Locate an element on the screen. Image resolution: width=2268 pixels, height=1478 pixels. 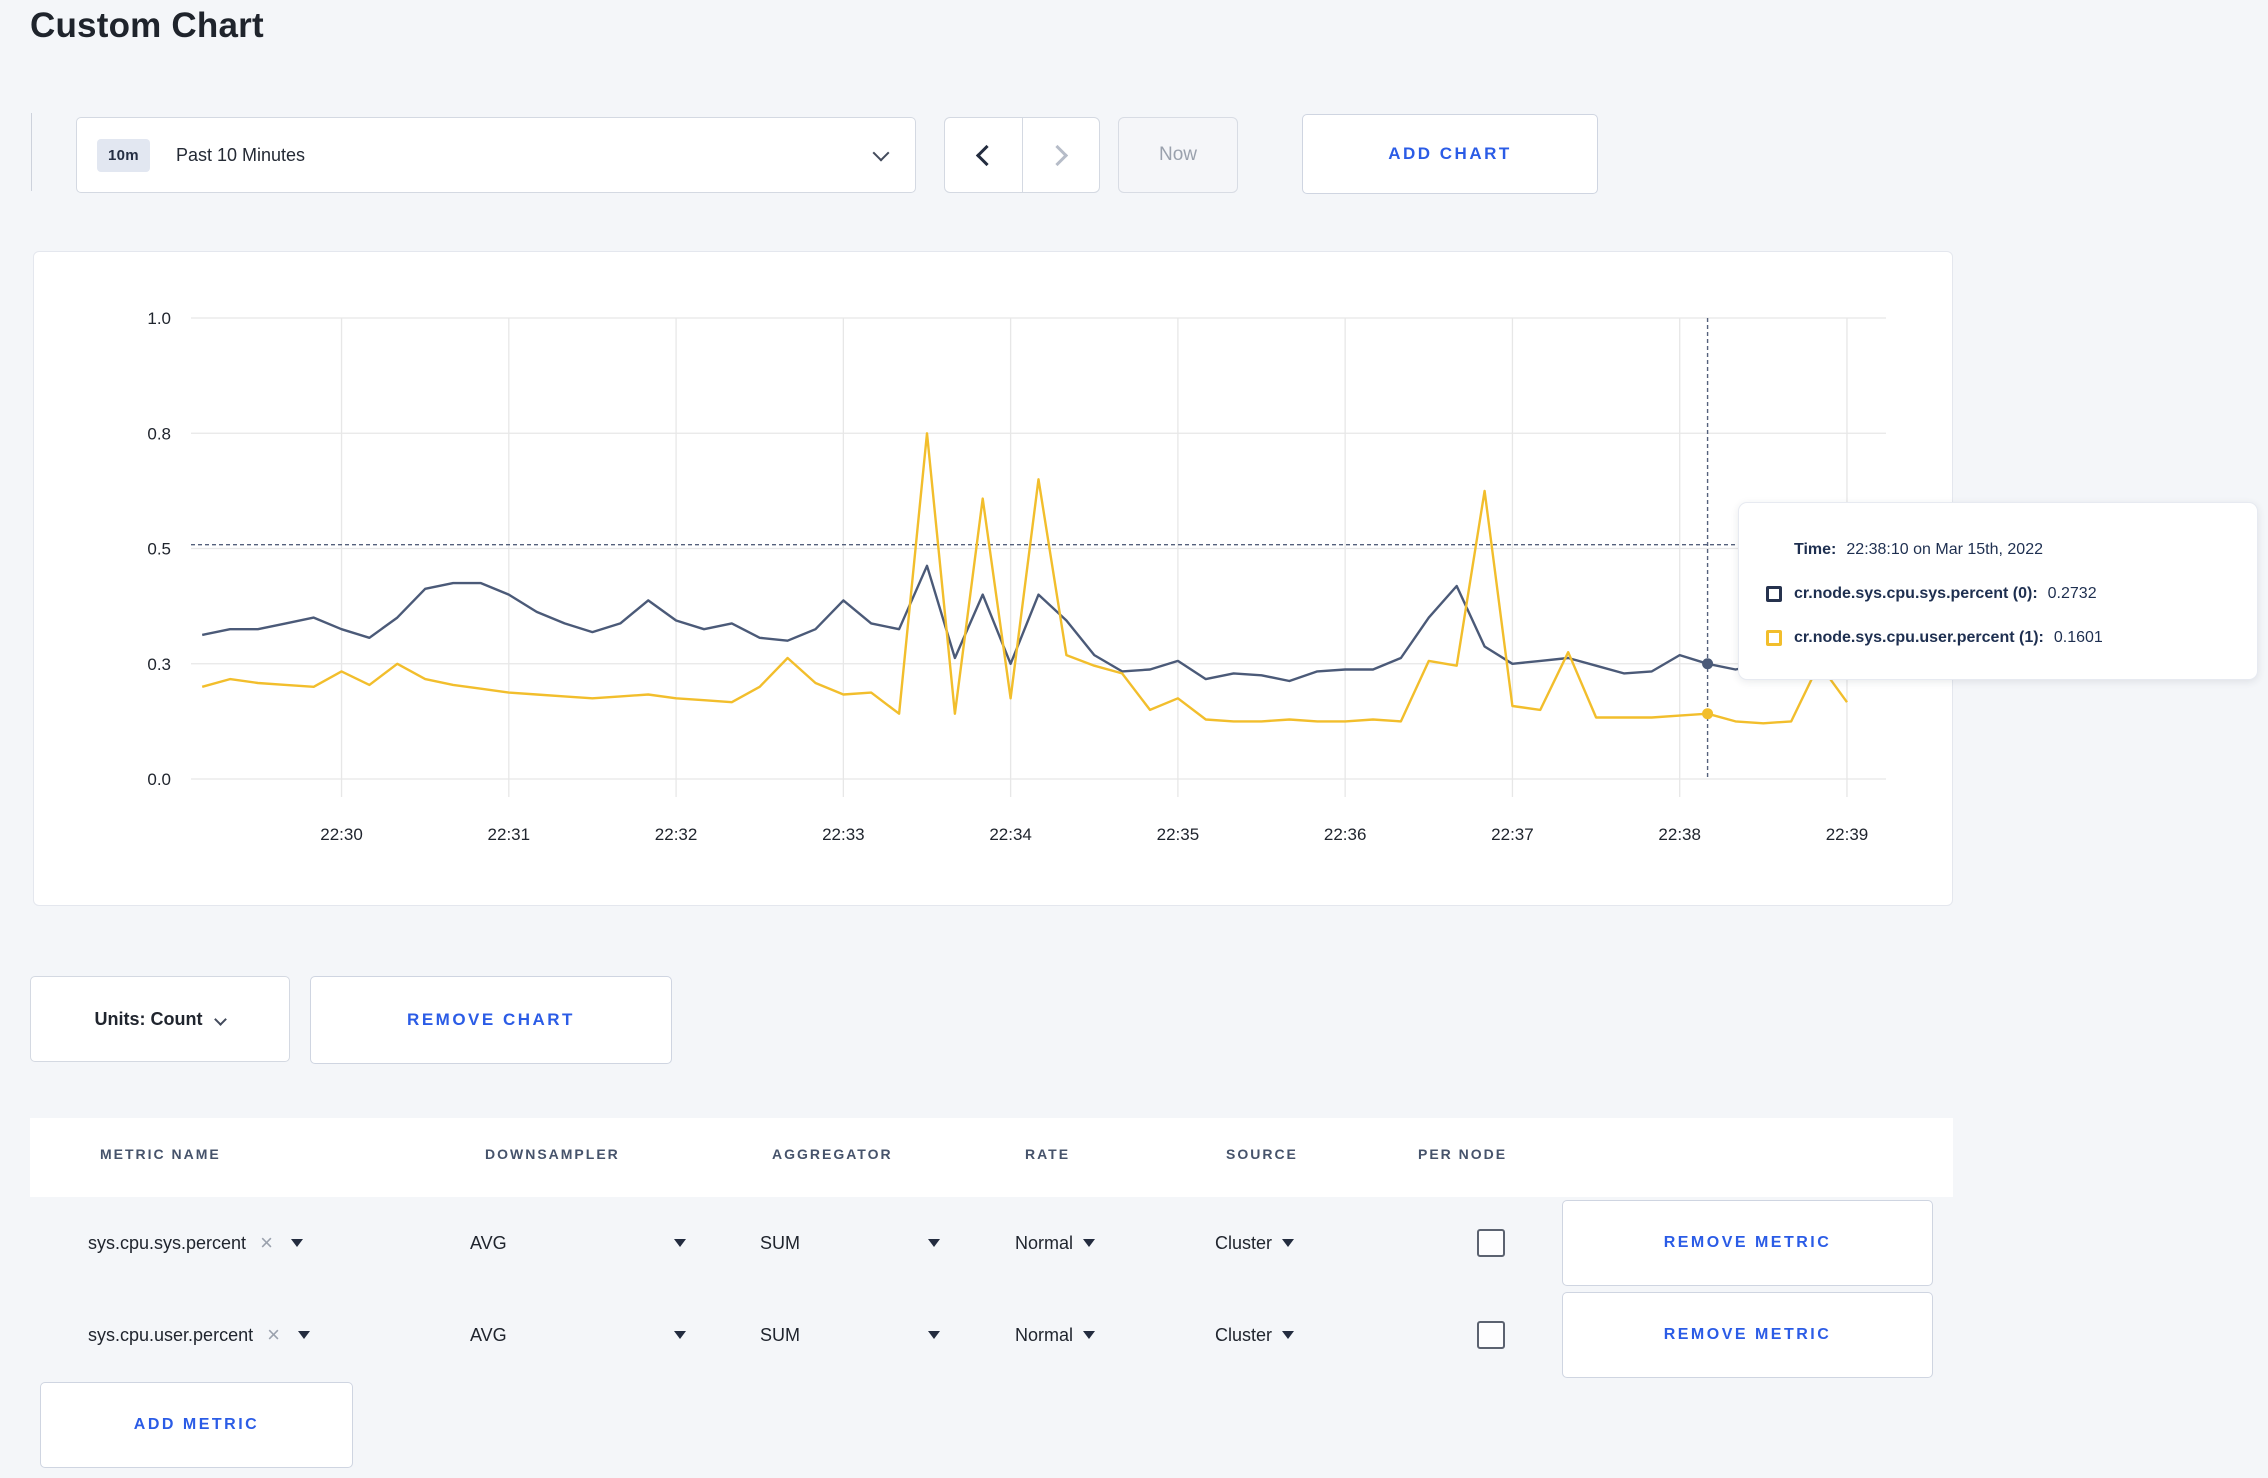
sys-series-swatch-icon is located at coordinates (1774, 594).